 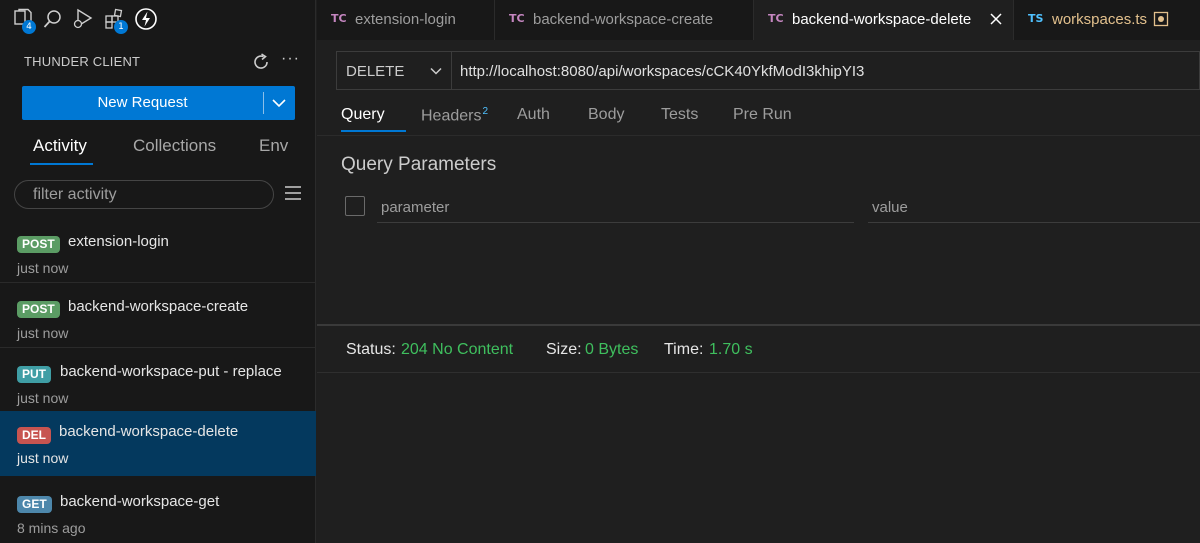 I want to click on param-value-input, so click(x=1030, y=207).